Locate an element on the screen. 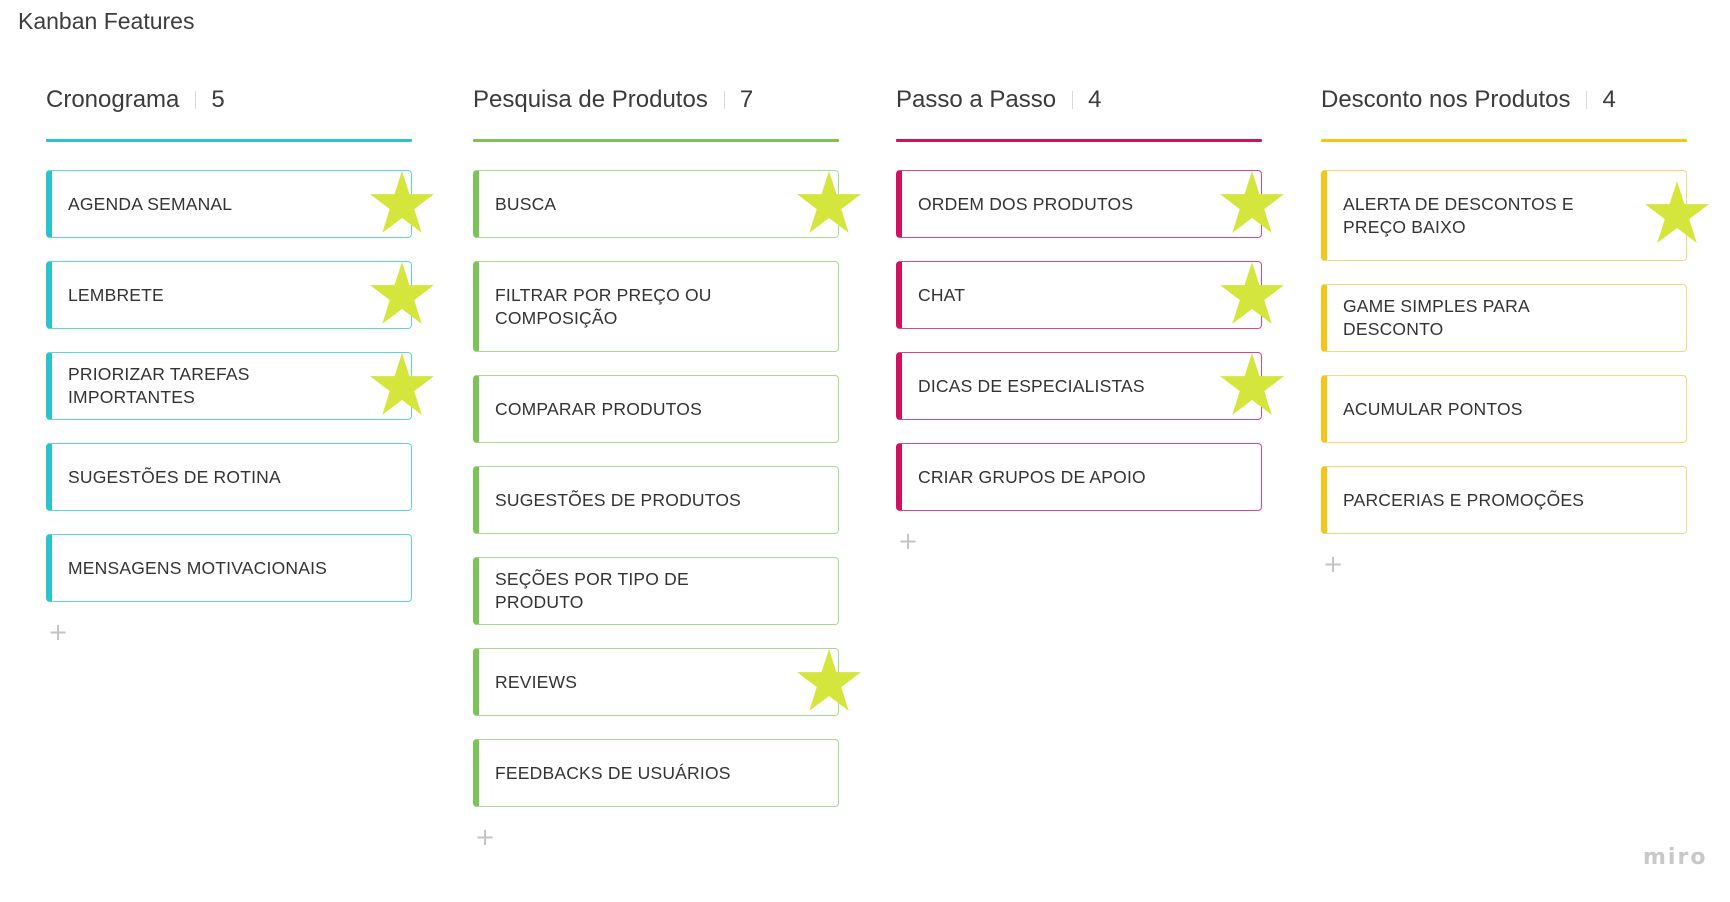 Image resolution: width=1730 pixels, height=902 pixels. kanban-card: LEMBRETE is located at coordinates (240, 295).